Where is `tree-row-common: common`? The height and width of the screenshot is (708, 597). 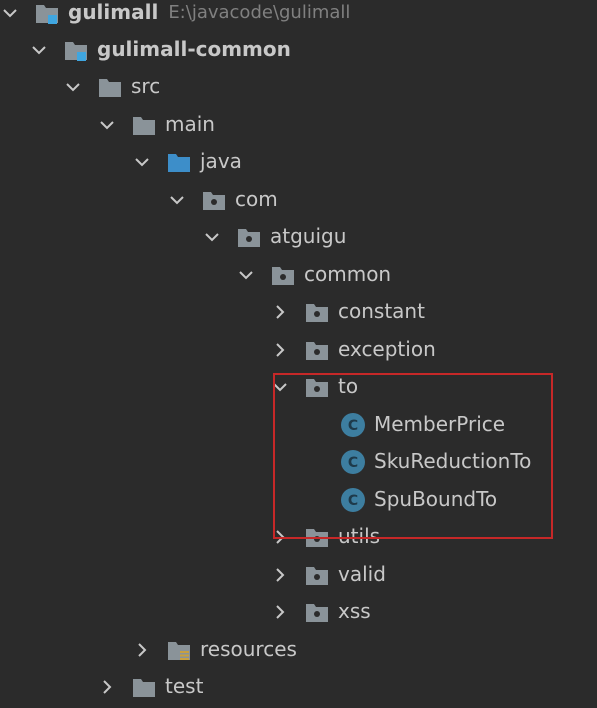 tree-row-common: common is located at coordinates (298, 274).